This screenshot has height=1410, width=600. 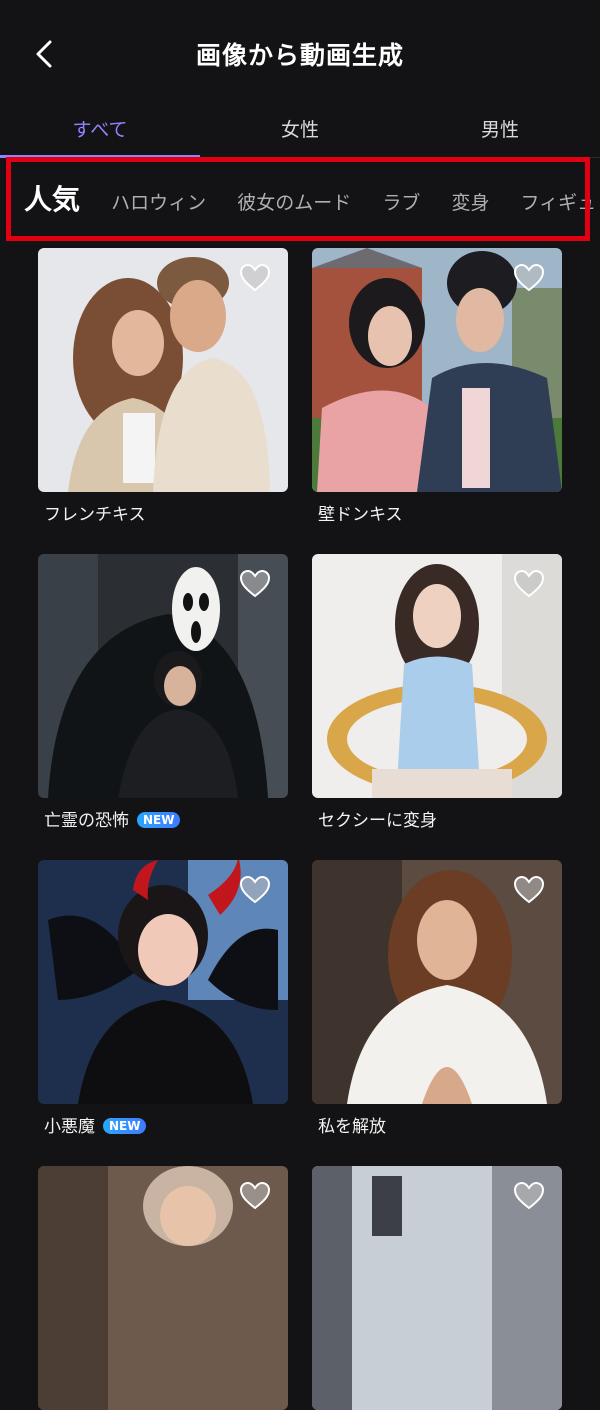 What do you see at coordinates (158, 201) in the screenshot?
I see `chip-halloween: ハロウィン` at bounding box center [158, 201].